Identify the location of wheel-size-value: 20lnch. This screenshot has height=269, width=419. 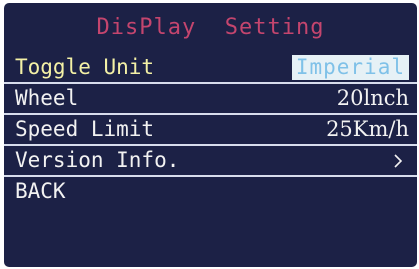
(372, 98).